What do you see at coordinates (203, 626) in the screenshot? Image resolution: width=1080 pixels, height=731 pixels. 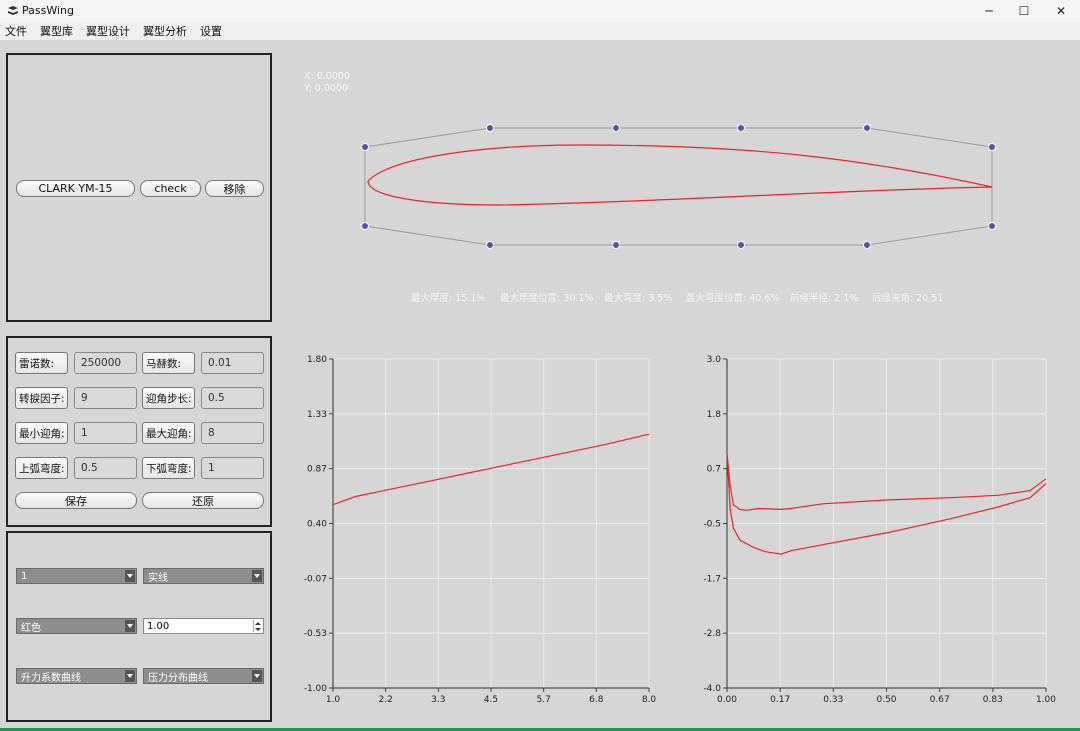 I see `scale-spinbox: 1.00` at bounding box center [203, 626].